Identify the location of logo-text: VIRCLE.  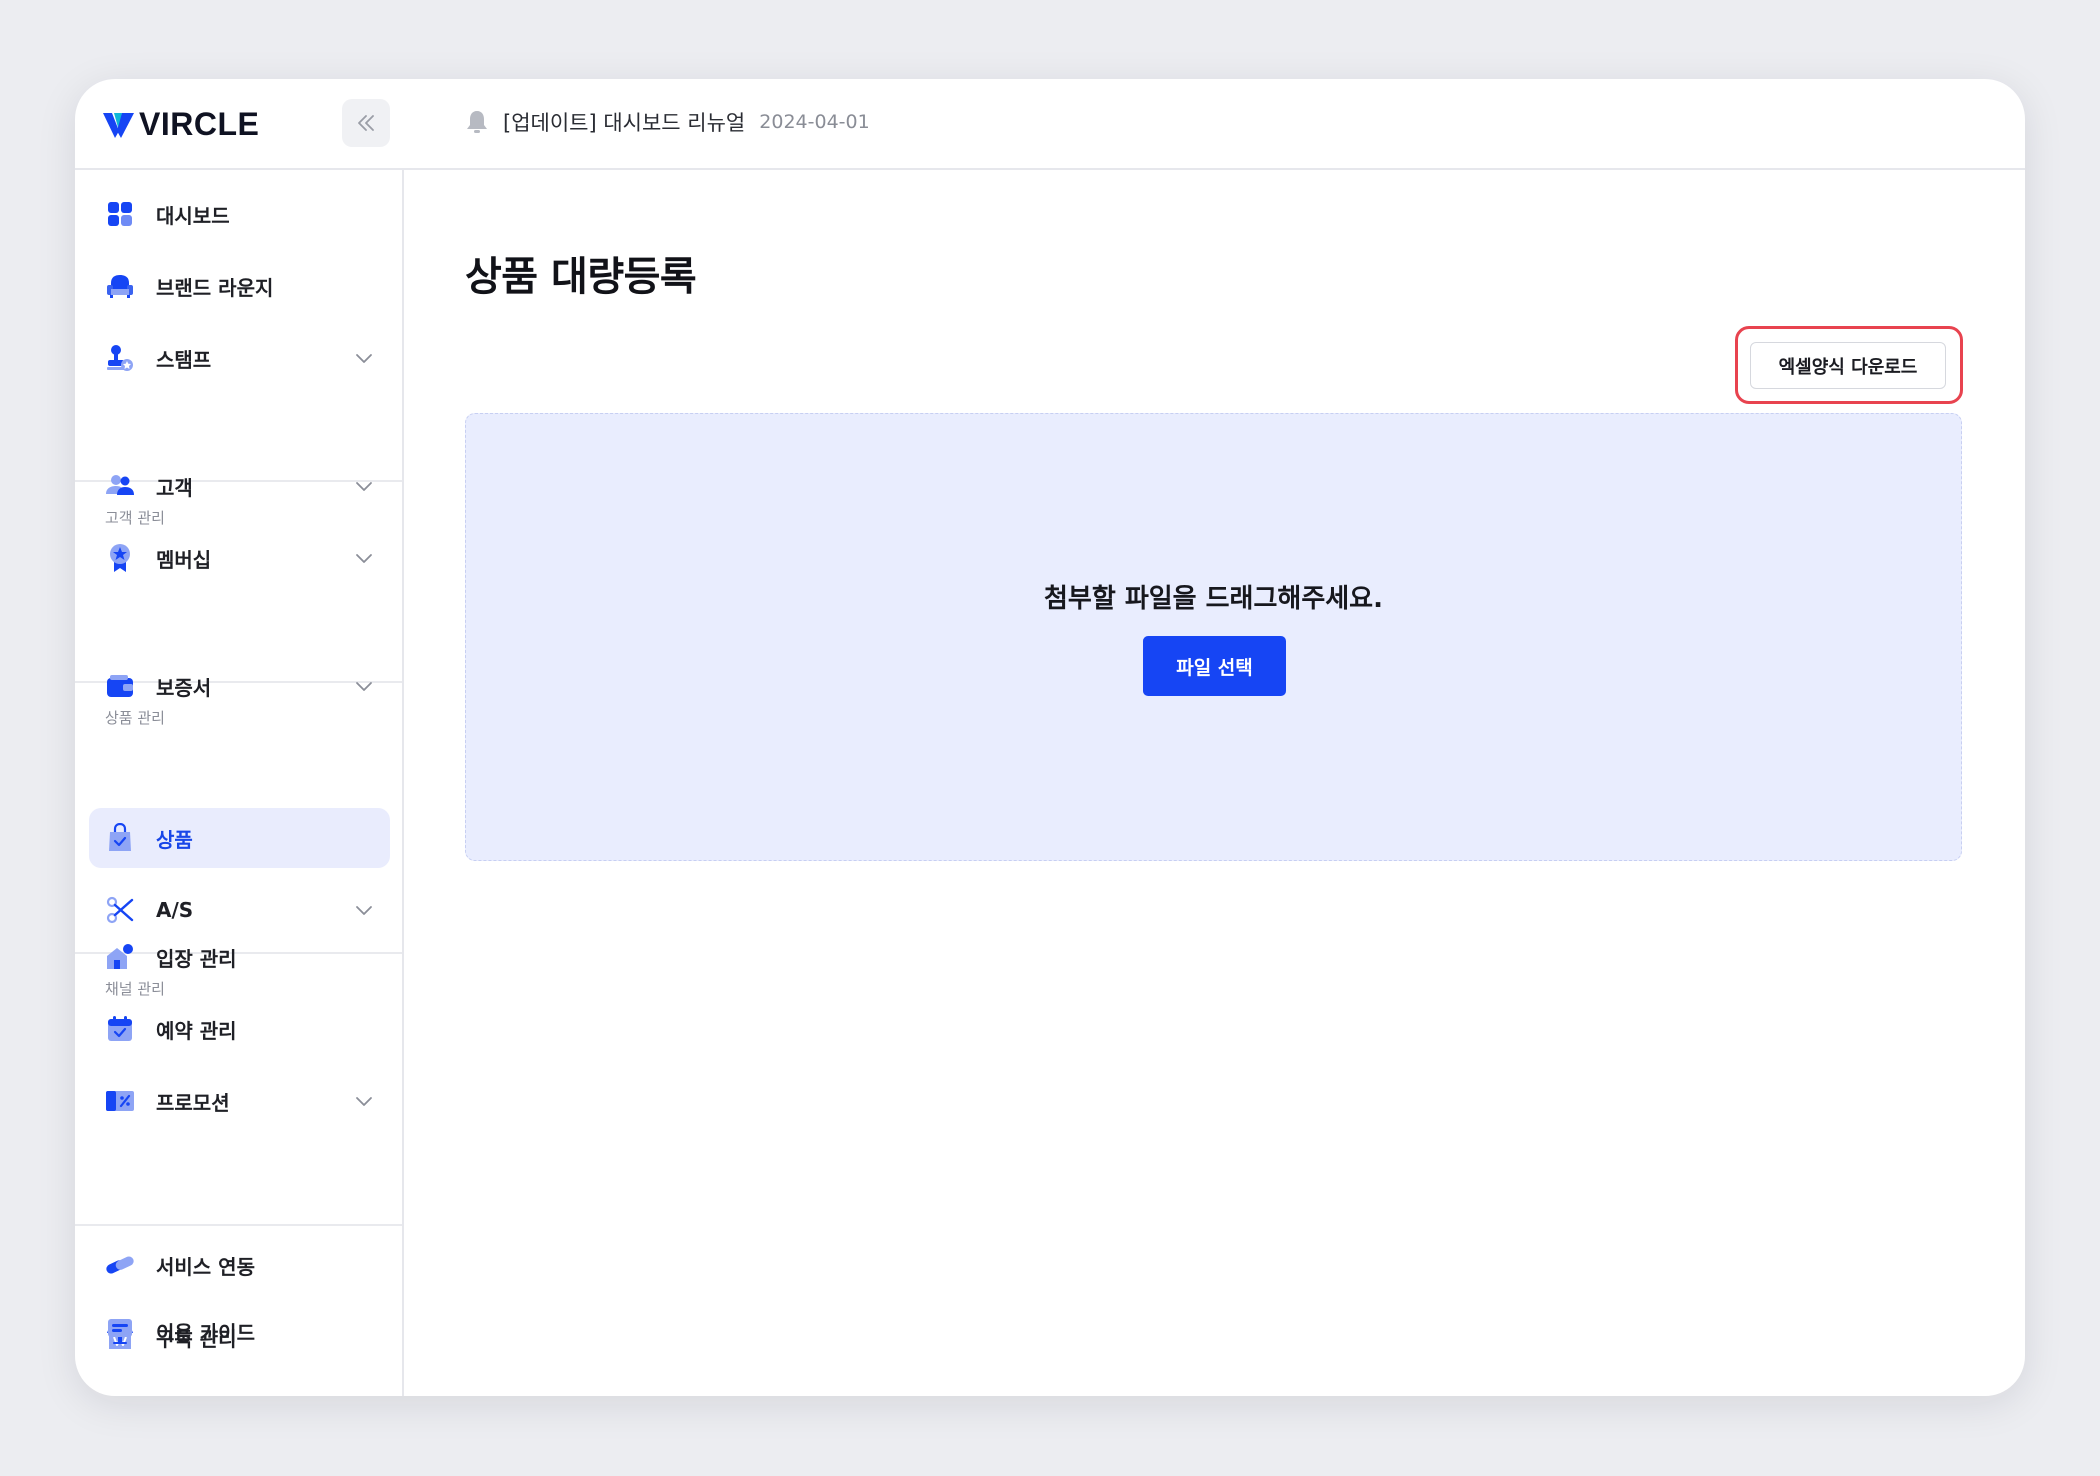
(199, 124).